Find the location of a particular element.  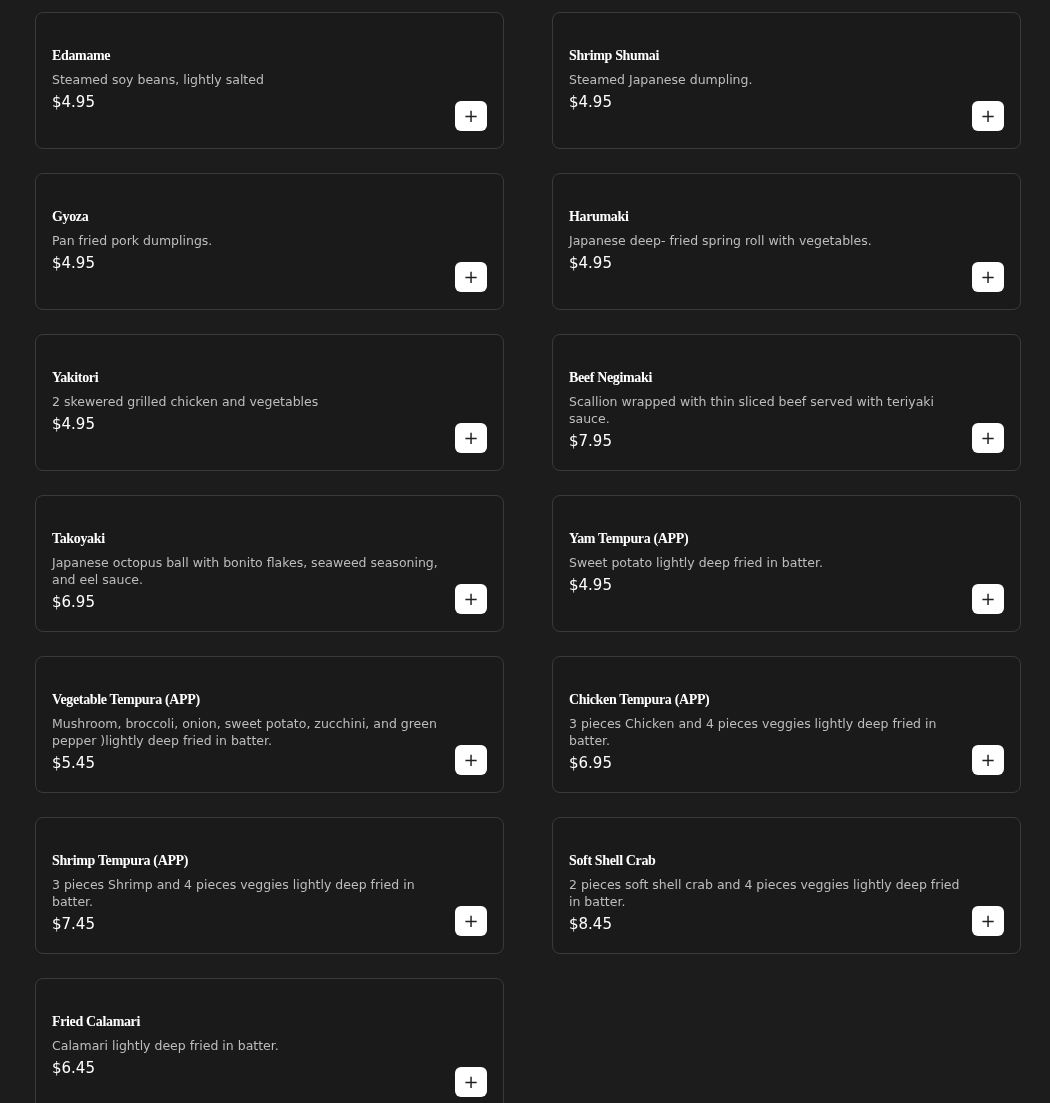

item-name: Shrimp Tempura (APP) is located at coordinates (121, 861).